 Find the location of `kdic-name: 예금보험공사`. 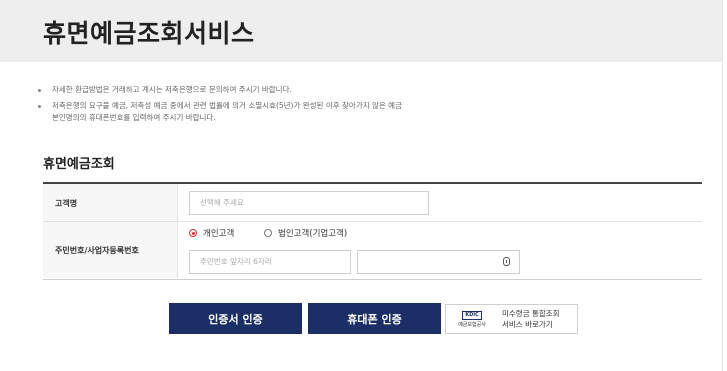

kdic-name: 예금보험공사 is located at coordinates (472, 324).